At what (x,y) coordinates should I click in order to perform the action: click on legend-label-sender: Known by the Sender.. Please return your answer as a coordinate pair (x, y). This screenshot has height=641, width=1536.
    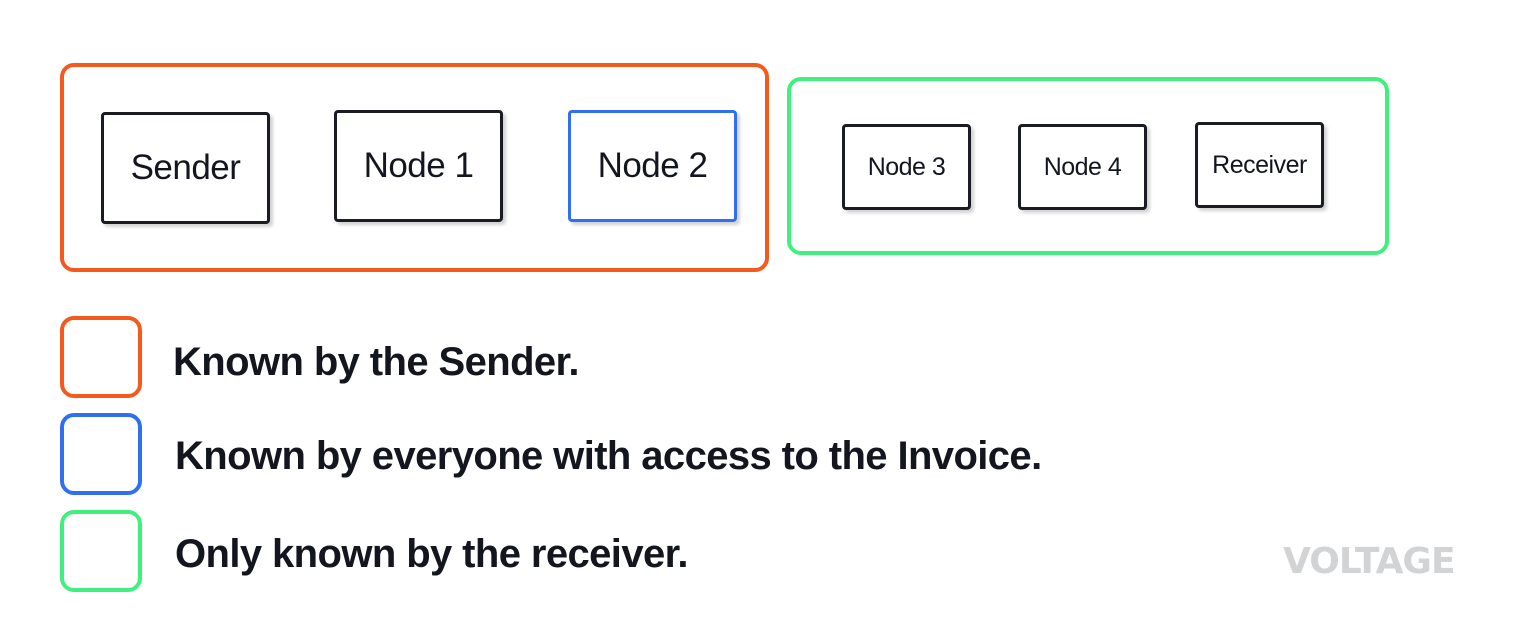
    Looking at the image, I should click on (376, 362).